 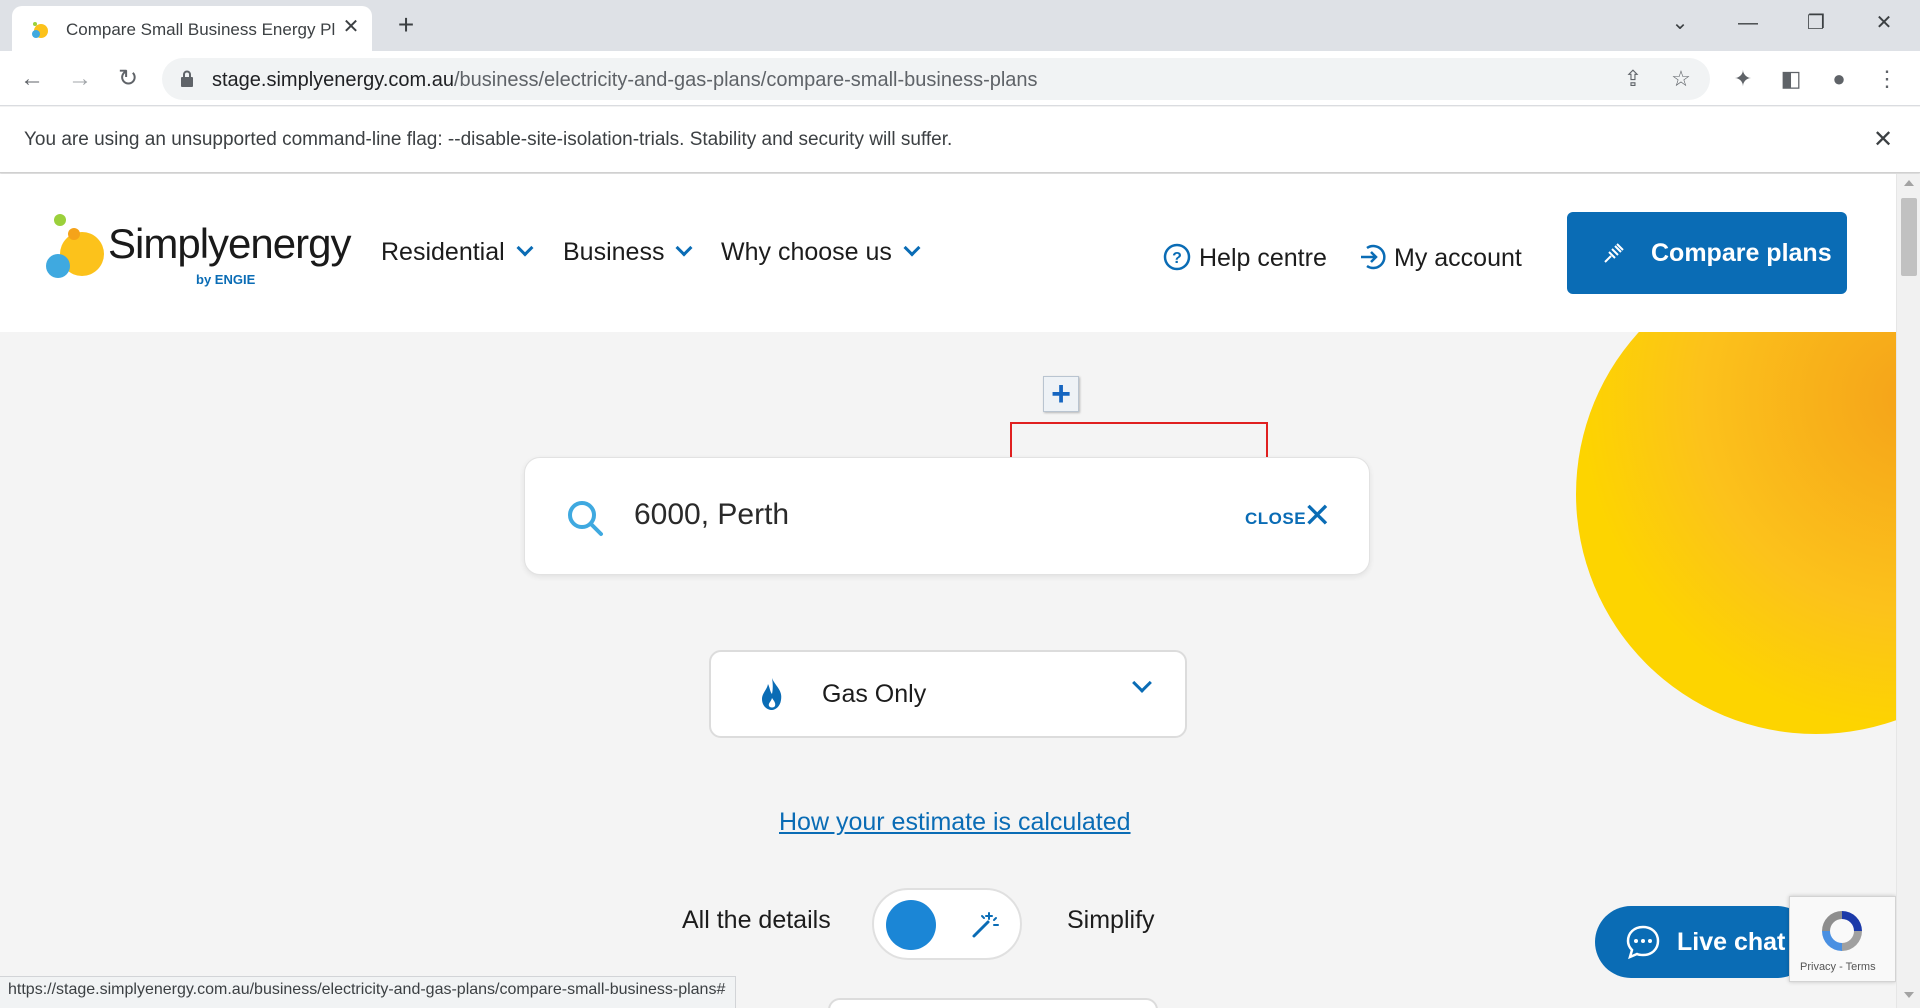 What do you see at coordinates (874, 694) in the screenshot?
I see `fuel-type-value: Gas Only` at bounding box center [874, 694].